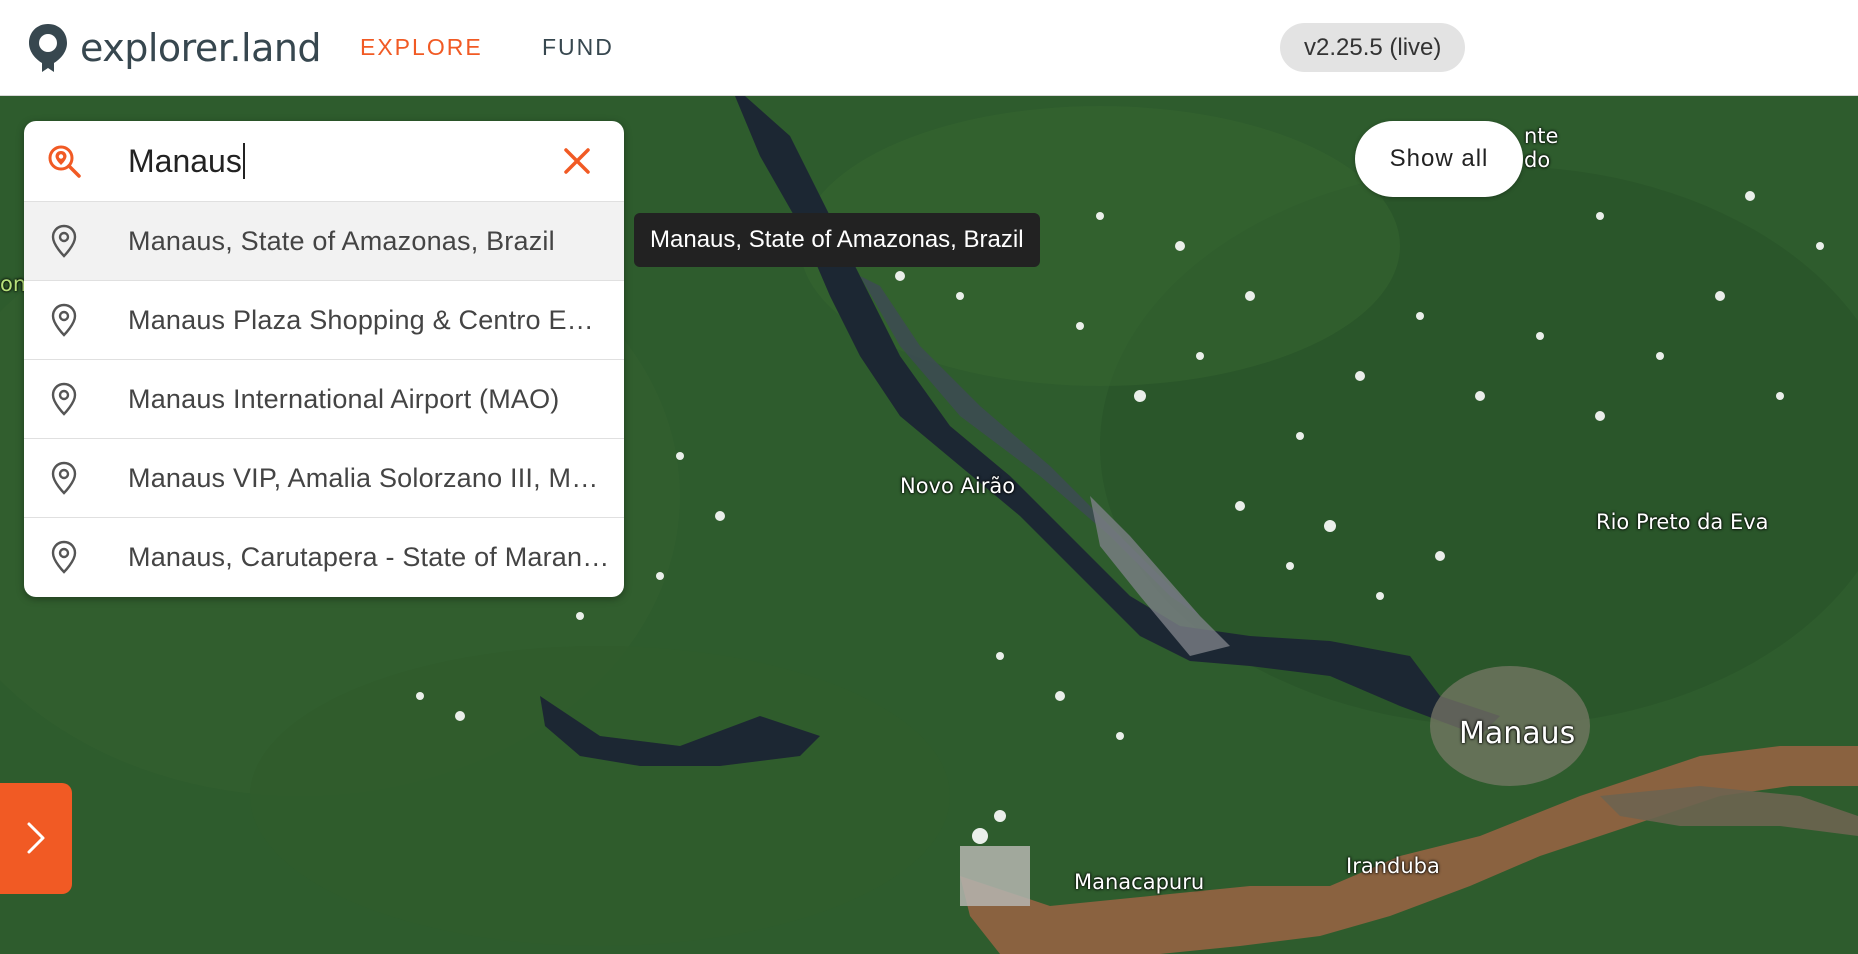 This screenshot has height=954, width=1858. What do you see at coordinates (338, 161) in the screenshot?
I see `search-input` at bounding box center [338, 161].